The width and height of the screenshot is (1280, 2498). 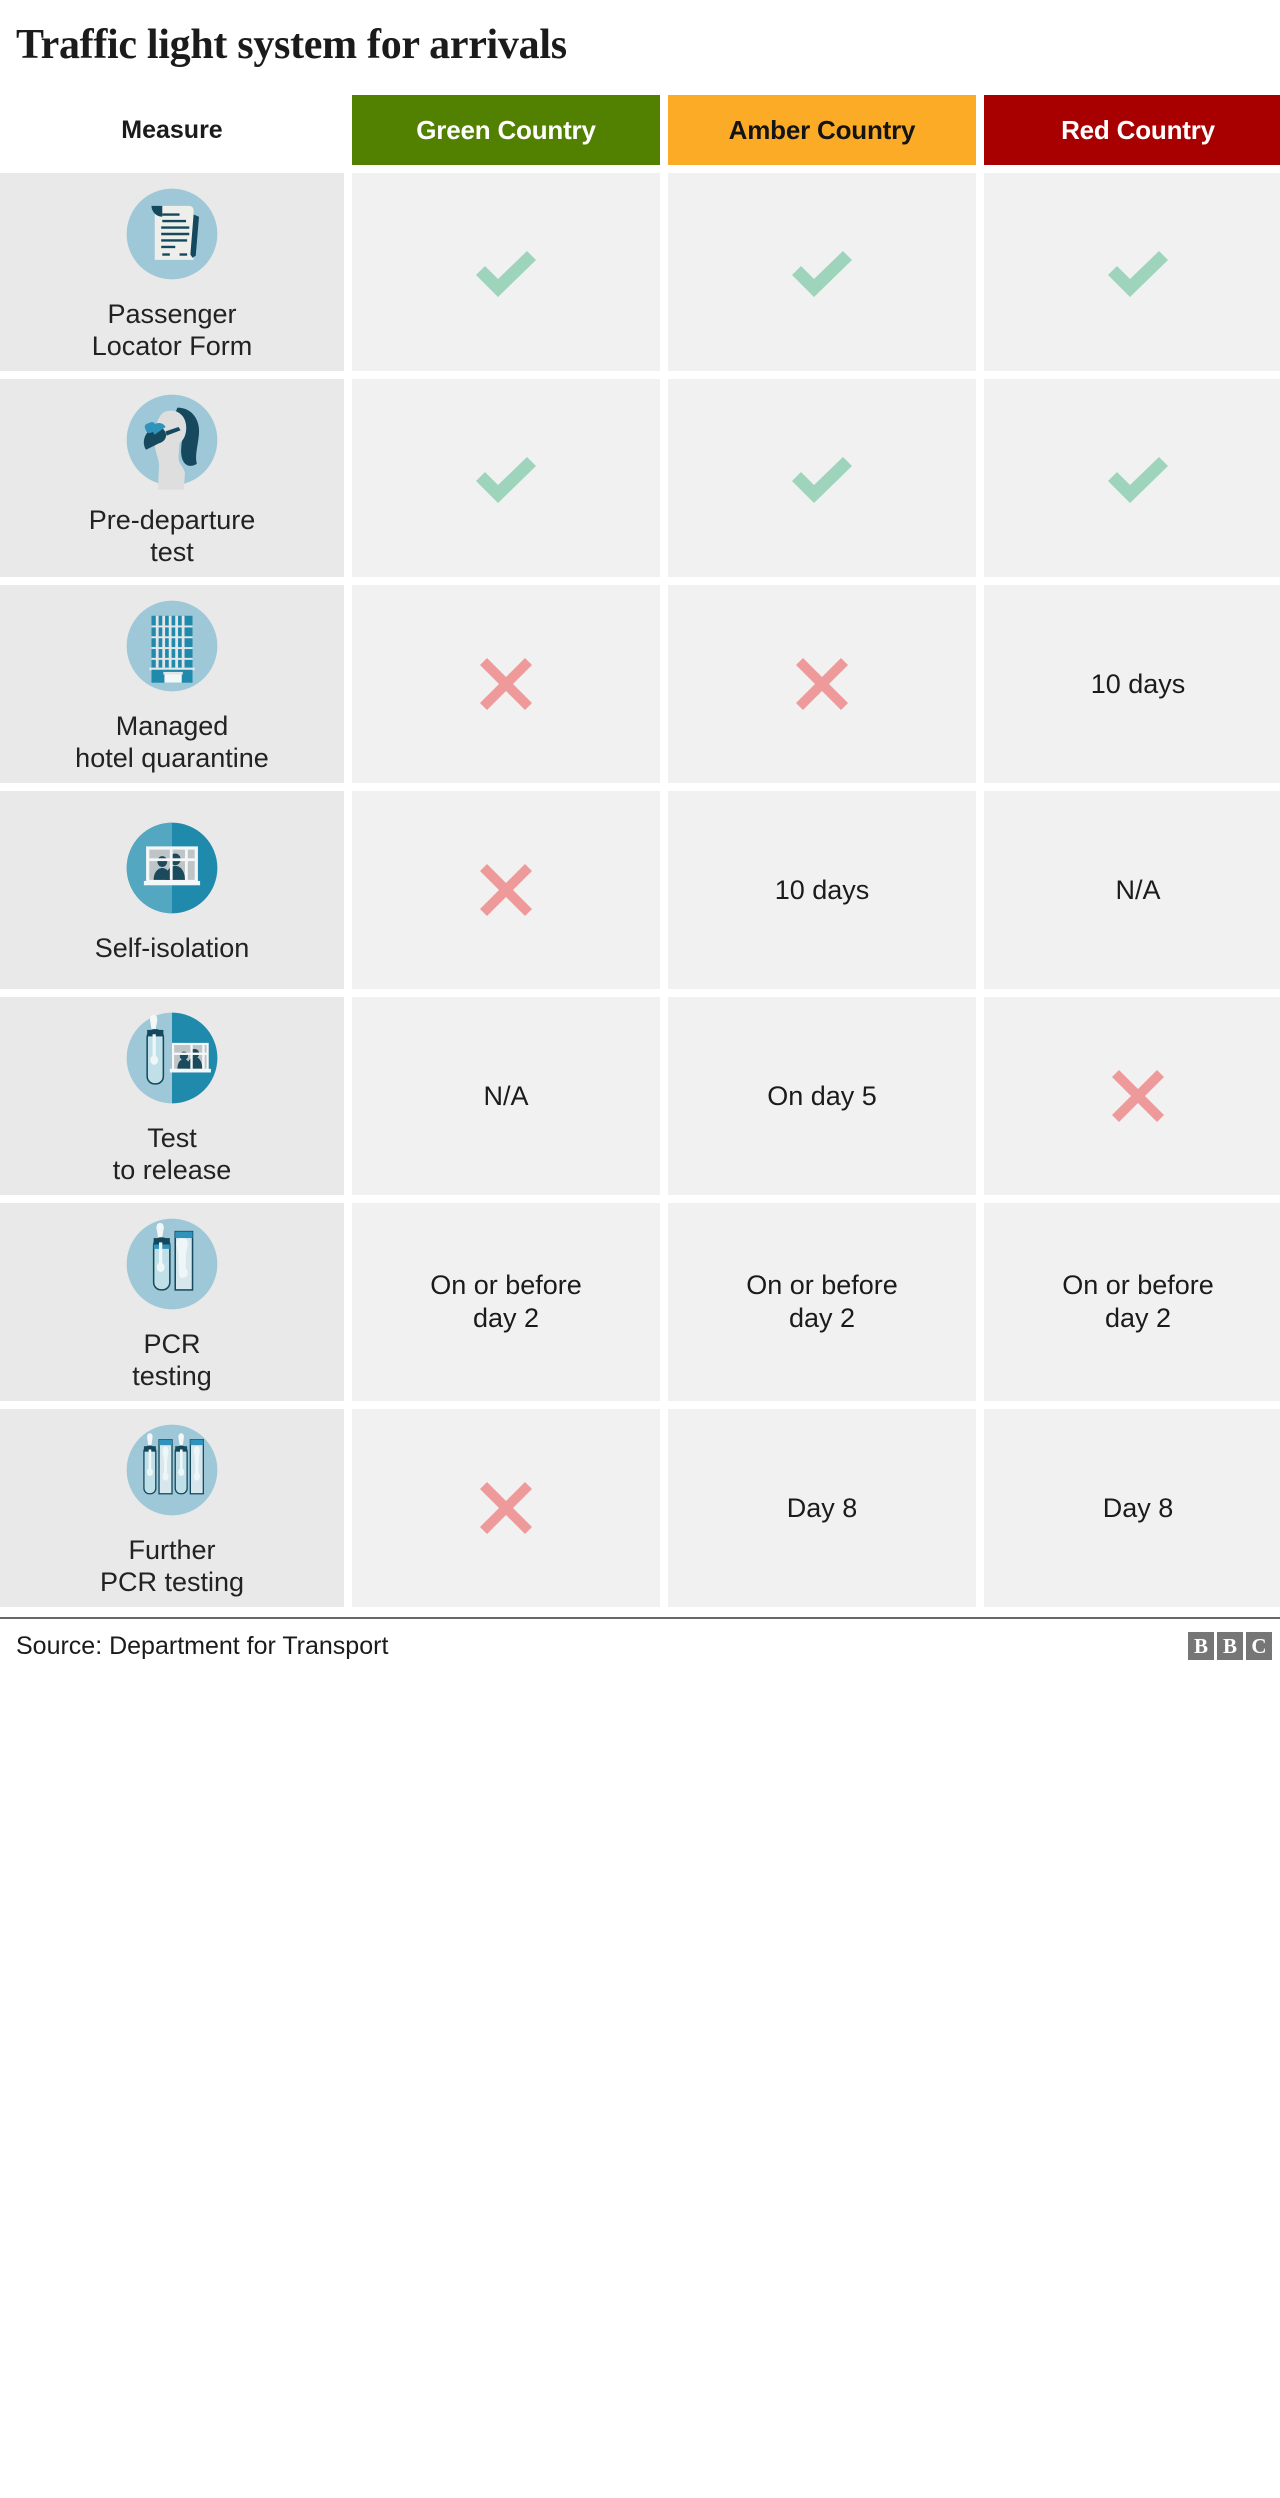 What do you see at coordinates (1132, 1302) in the screenshot?
I see `value-cell-red: On or before day 2` at bounding box center [1132, 1302].